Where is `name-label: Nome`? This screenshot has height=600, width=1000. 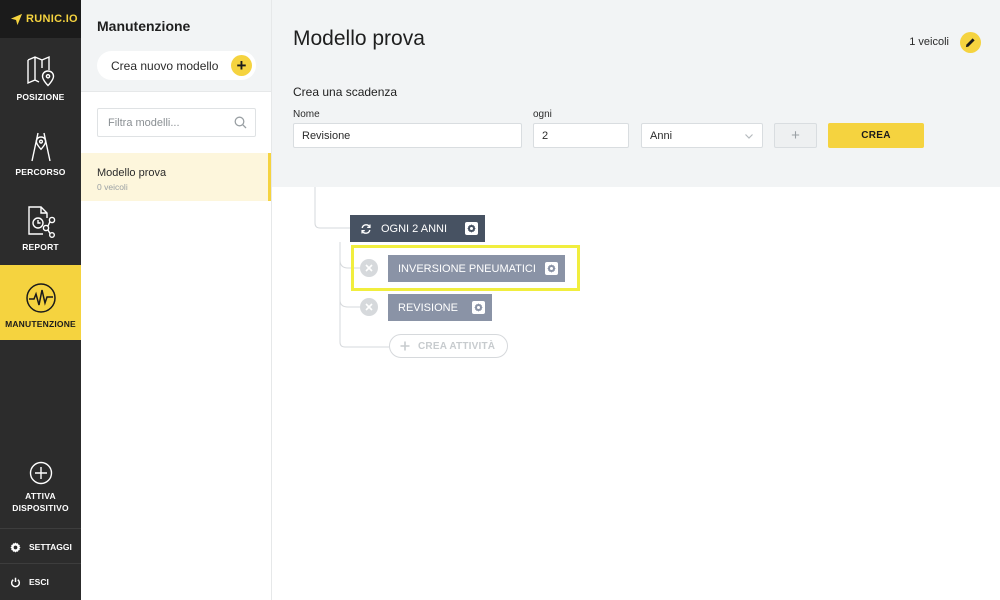 name-label: Nome is located at coordinates (306, 114).